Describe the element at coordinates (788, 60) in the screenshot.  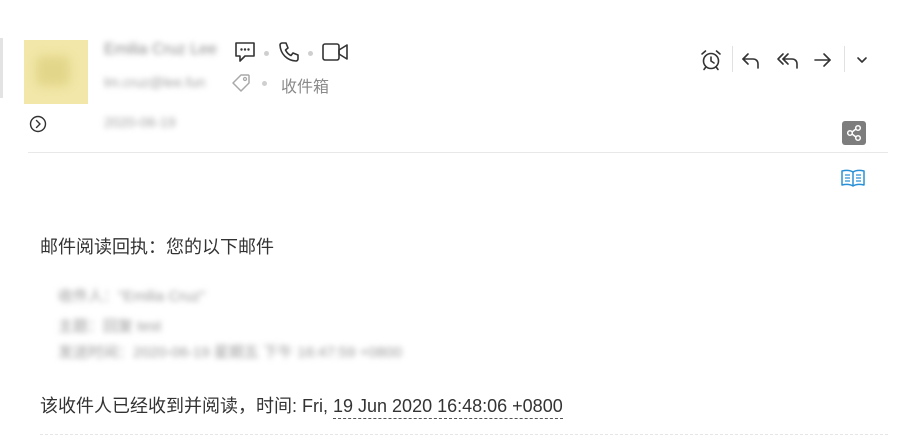
I see `reply-all-icon` at that location.